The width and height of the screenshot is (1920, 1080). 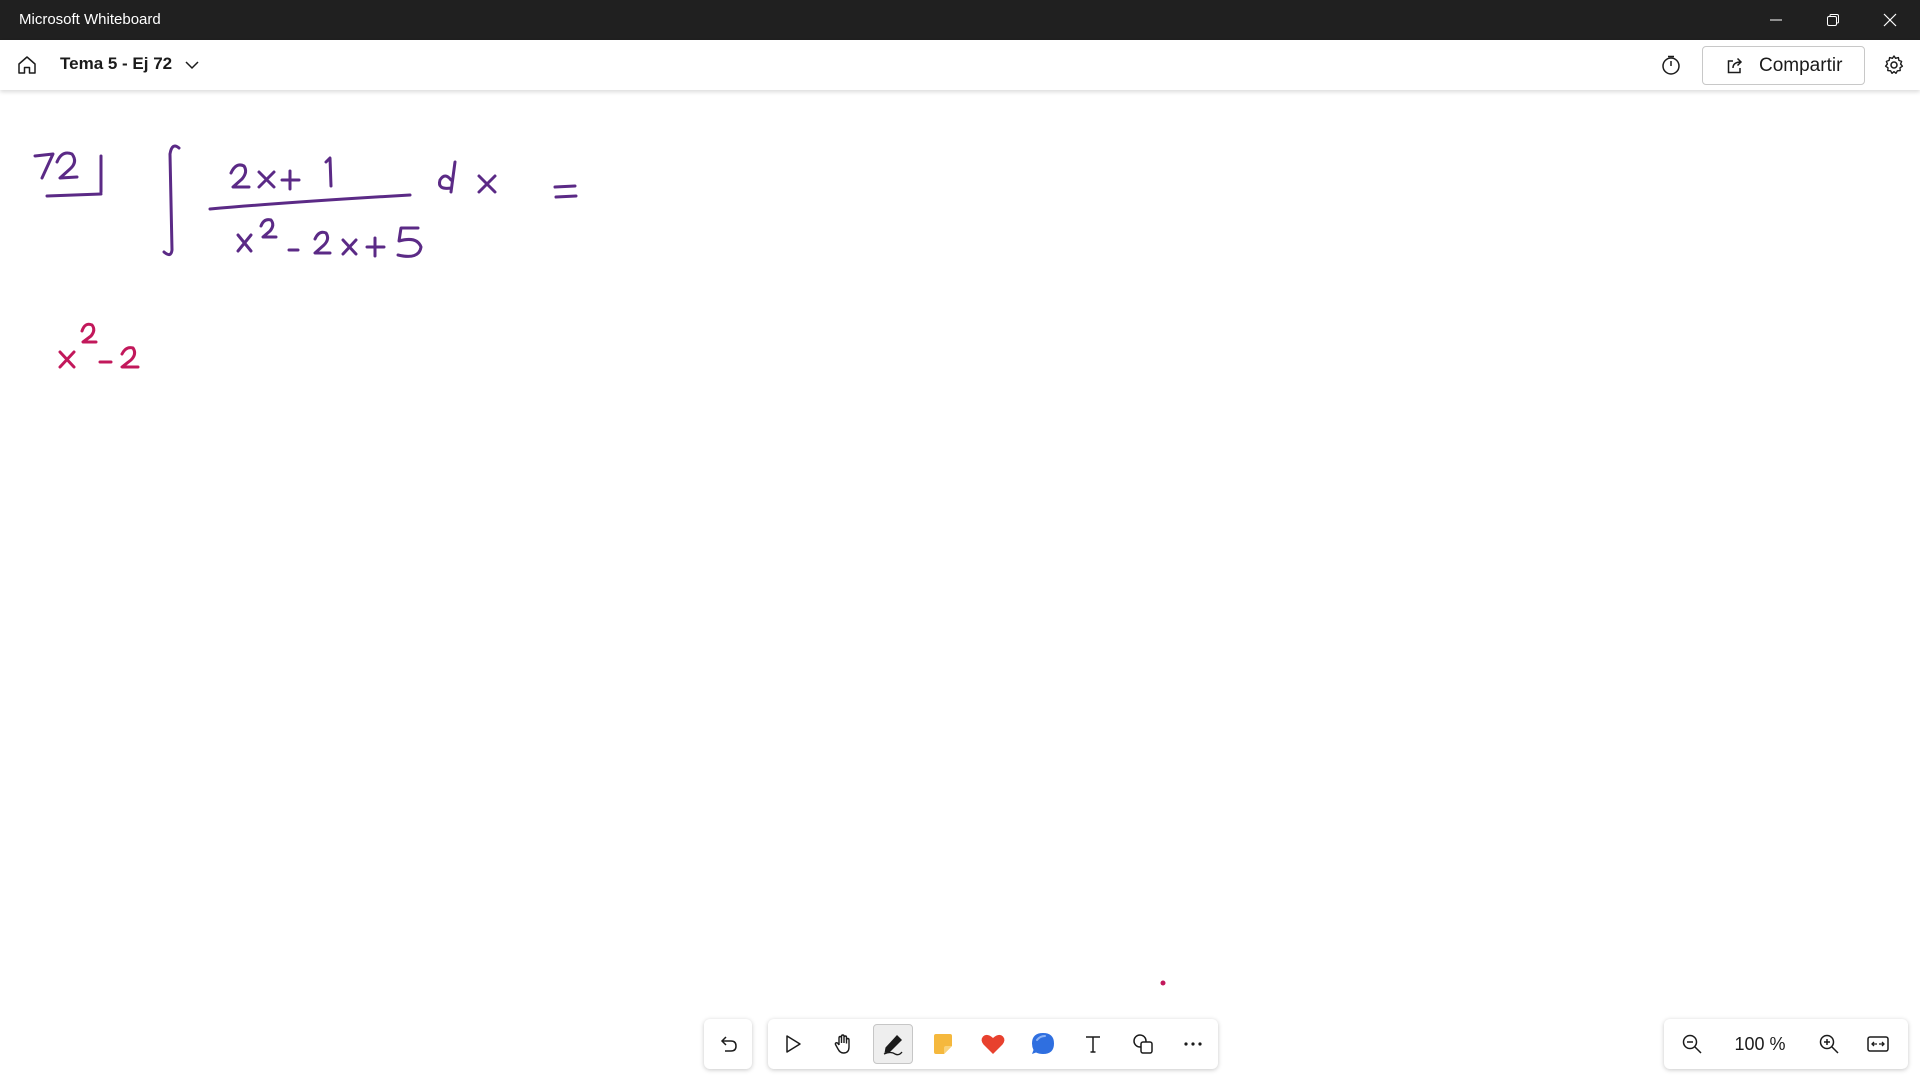 I want to click on numerator-ink, so click(x=281, y=173).